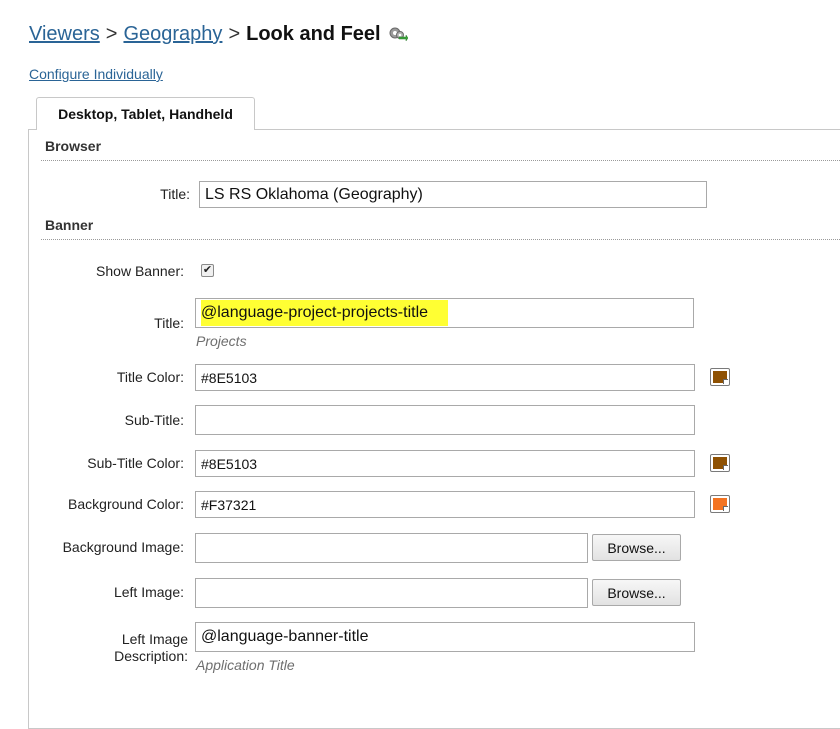 The height and width of the screenshot is (729, 840). What do you see at coordinates (245, 665) in the screenshot?
I see `left-image-description-hint: Application Title` at bounding box center [245, 665].